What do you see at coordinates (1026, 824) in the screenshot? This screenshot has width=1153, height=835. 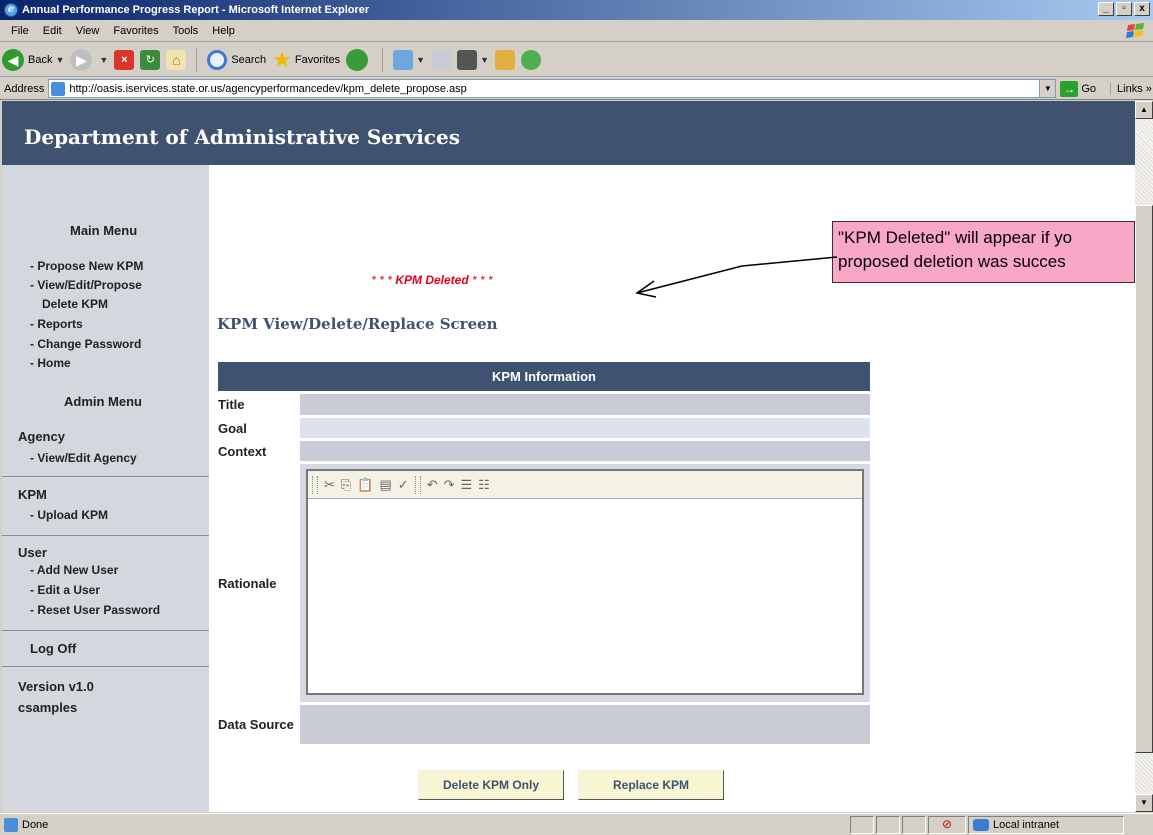 I see `zone-label: Local intranet` at bounding box center [1026, 824].